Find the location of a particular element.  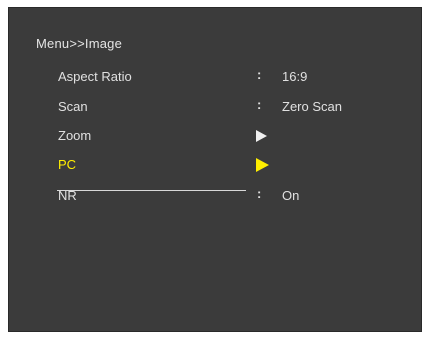

menu-item-value: Zero Scan is located at coordinates (312, 106).